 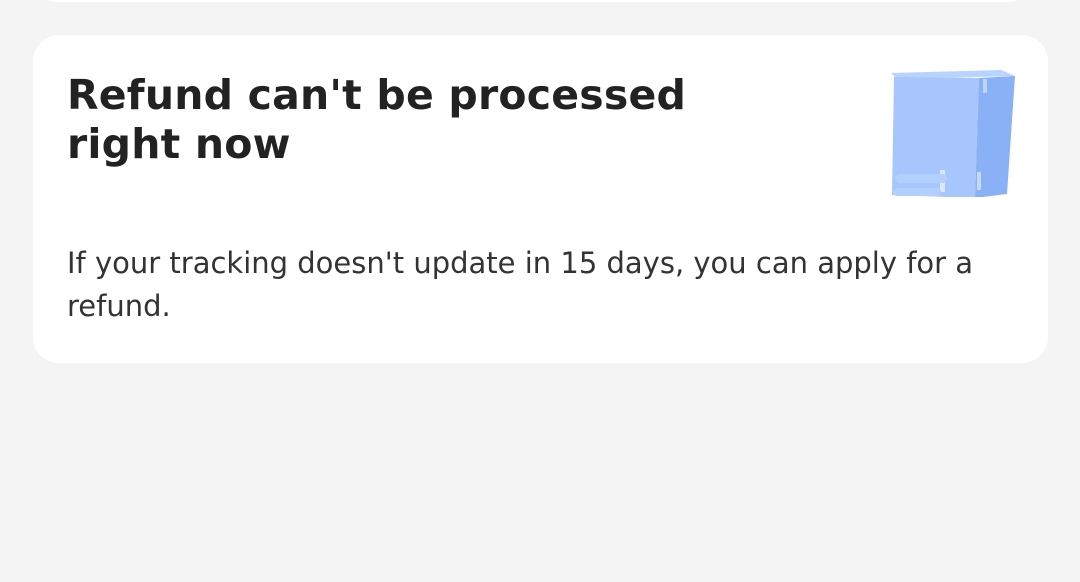 I want to click on notice-title: Refund can't be processed right now, so click(x=377, y=119).